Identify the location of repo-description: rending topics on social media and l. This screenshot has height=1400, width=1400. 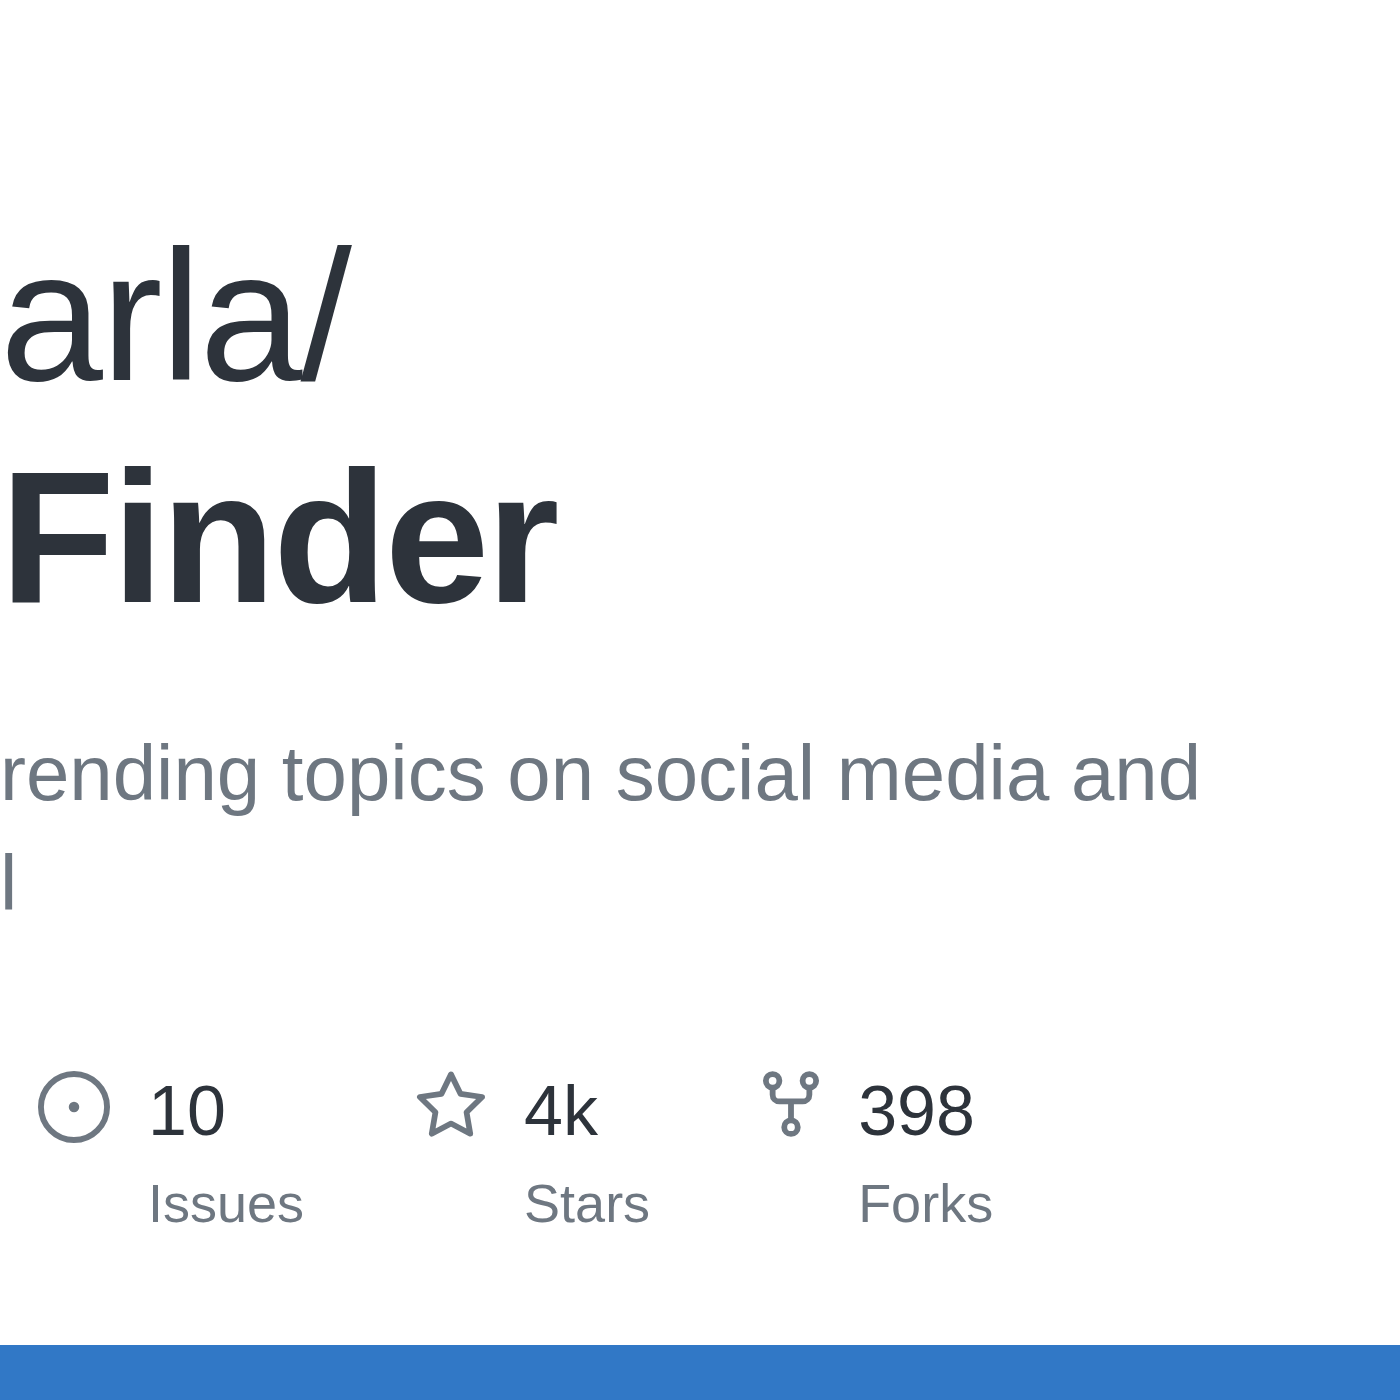
(601, 828).